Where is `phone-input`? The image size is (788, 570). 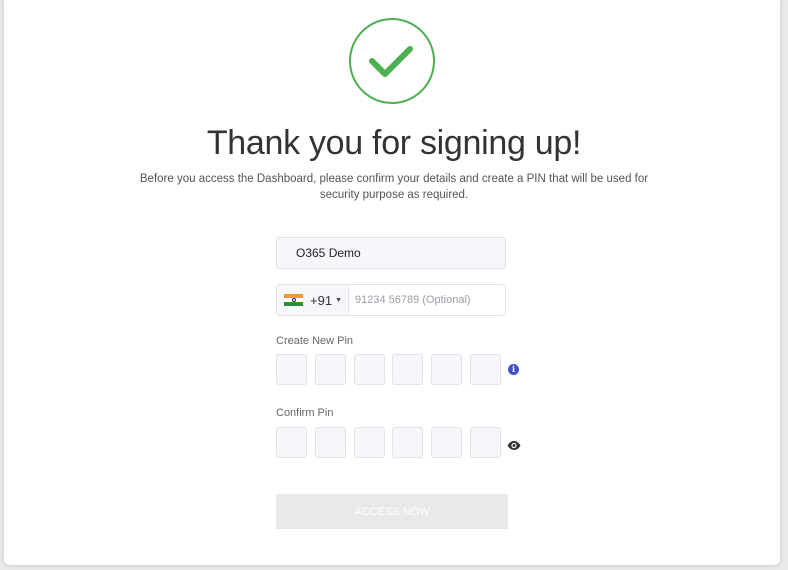 phone-input is located at coordinates (427, 300).